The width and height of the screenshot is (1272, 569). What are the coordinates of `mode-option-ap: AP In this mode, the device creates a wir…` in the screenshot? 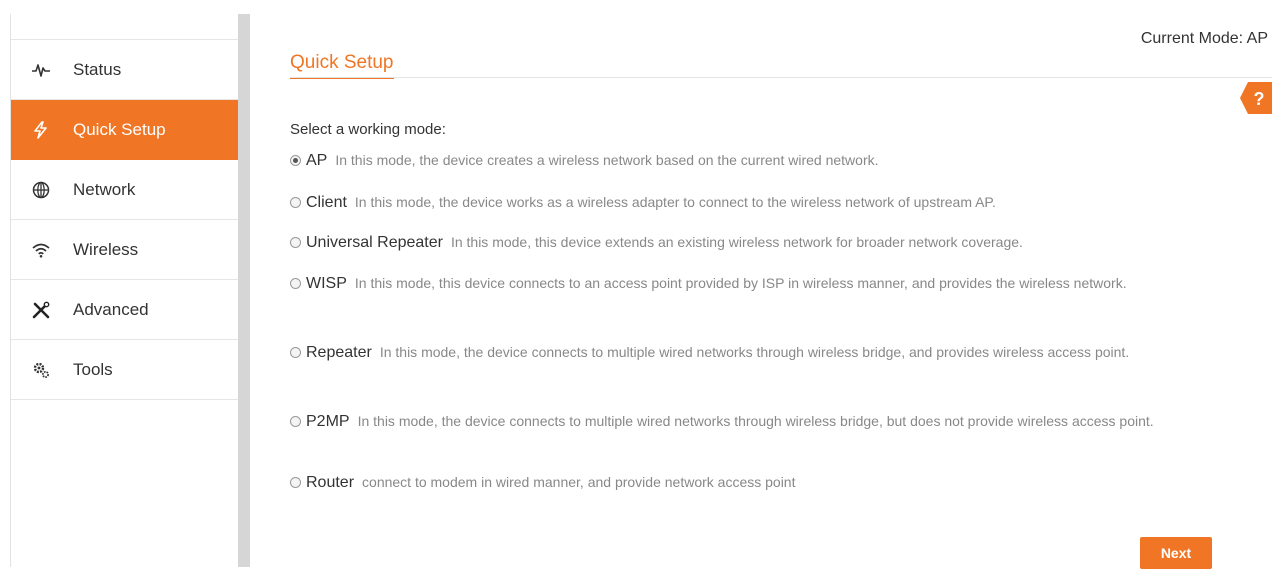 It's located at (750, 160).